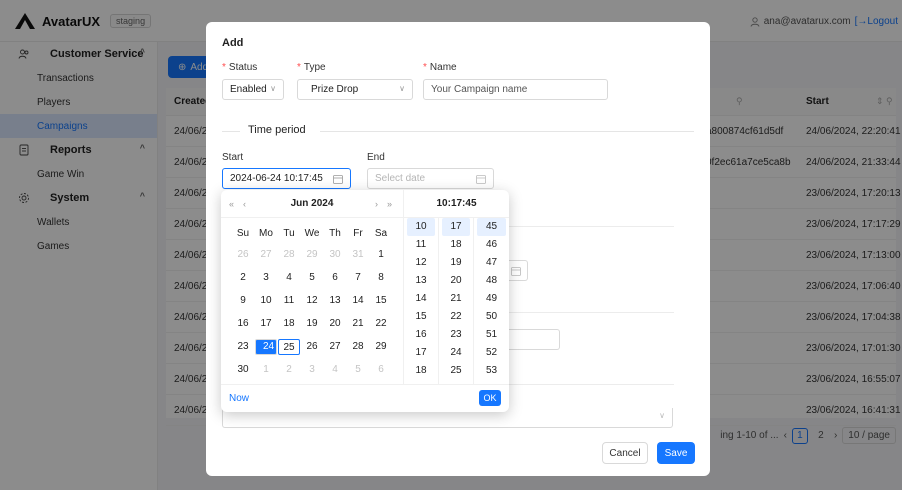 The width and height of the screenshot is (902, 490). What do you see at coordinates (490, 398) in the screenshot?
I see `ok-button: OK` at bounding box center [490, 398].